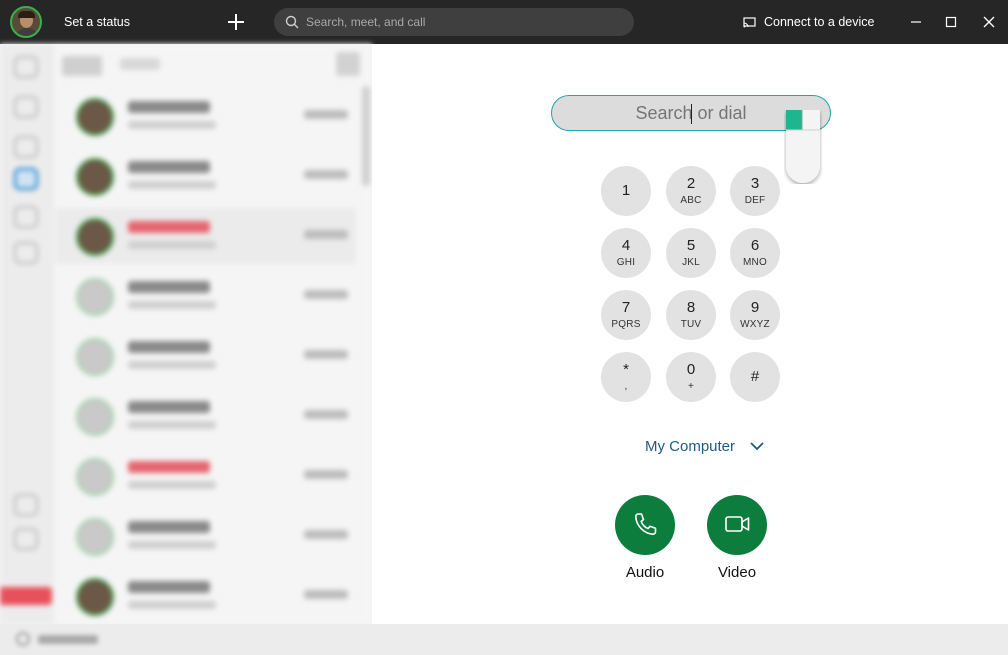 Image resolution: width=1008 pixels, height=655 pixels. What do you see at coordinates (626, 315) in the screenshot?
I see `dial-key-7: 7 PQRS` at bounding box center [626, 315].